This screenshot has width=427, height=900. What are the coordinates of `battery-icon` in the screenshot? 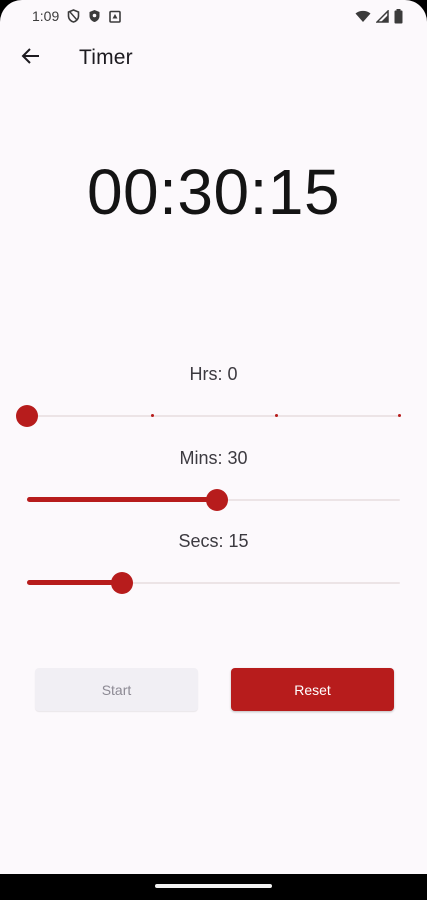 It's located at (398, 16).